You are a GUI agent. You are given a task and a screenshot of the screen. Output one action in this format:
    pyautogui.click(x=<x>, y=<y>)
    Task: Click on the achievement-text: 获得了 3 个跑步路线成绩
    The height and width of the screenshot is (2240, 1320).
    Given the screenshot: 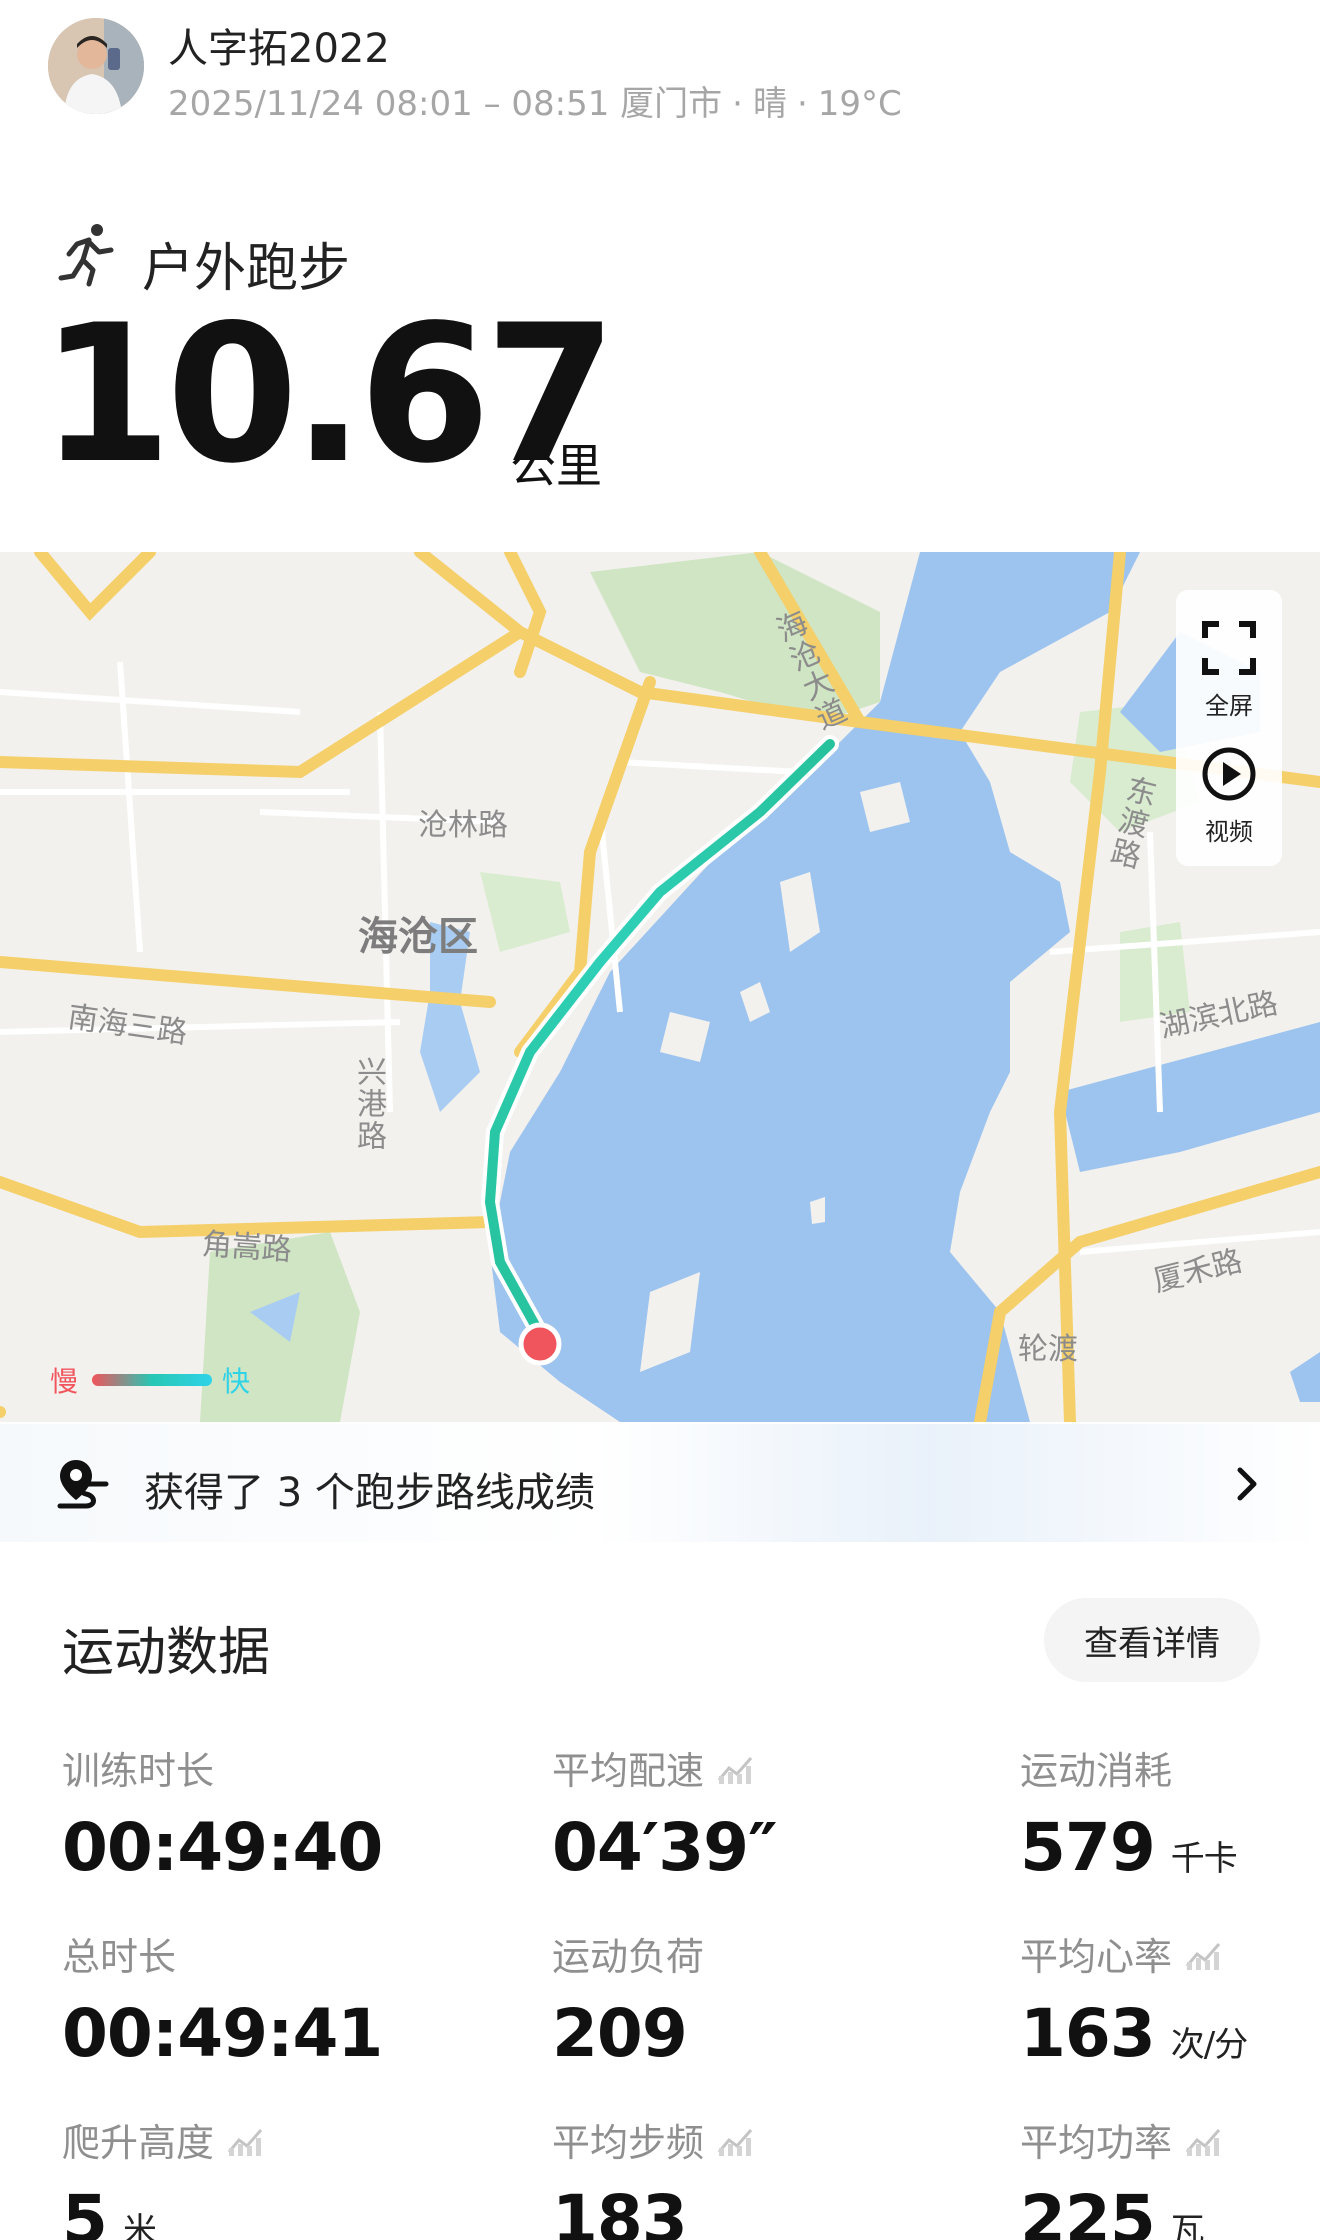 What is the action you would take?
    pyautogui.click(x=369, y=1493)
    